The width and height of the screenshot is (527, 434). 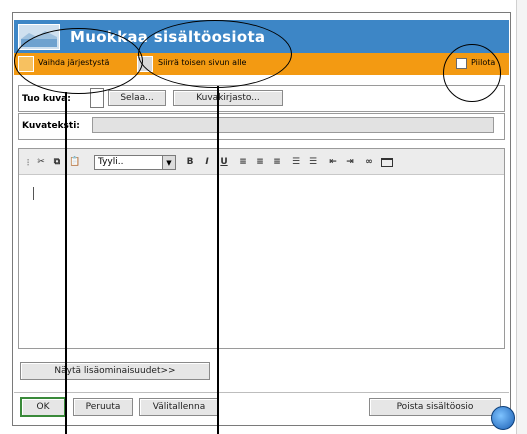 I want to click on table-icon, so click(x=387, y=162).